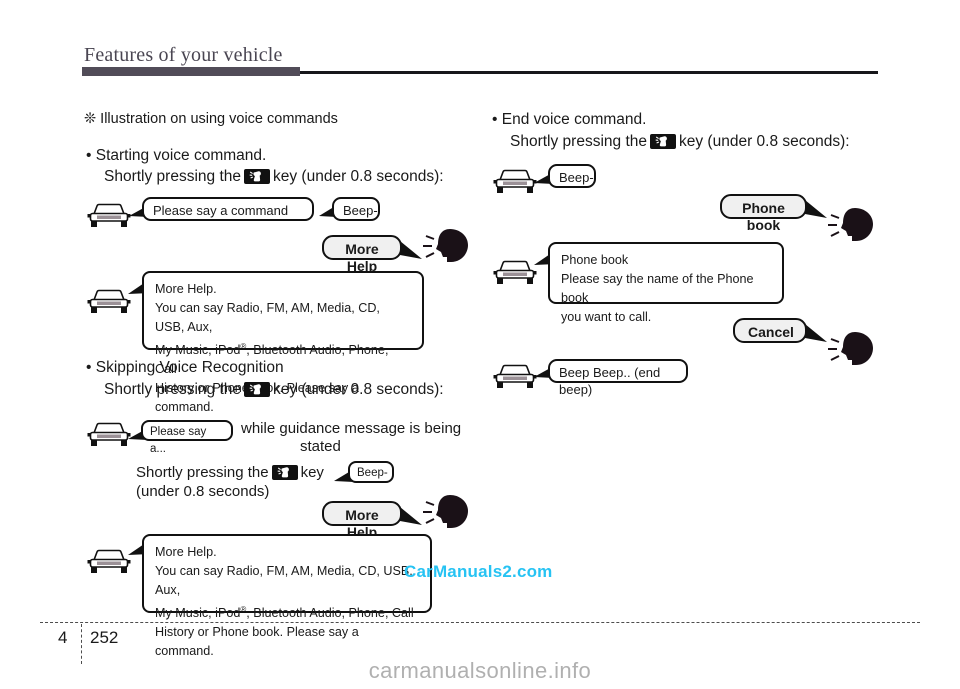  I want to click on user-bubble-phone-book: Phone book, so click(763, 213).